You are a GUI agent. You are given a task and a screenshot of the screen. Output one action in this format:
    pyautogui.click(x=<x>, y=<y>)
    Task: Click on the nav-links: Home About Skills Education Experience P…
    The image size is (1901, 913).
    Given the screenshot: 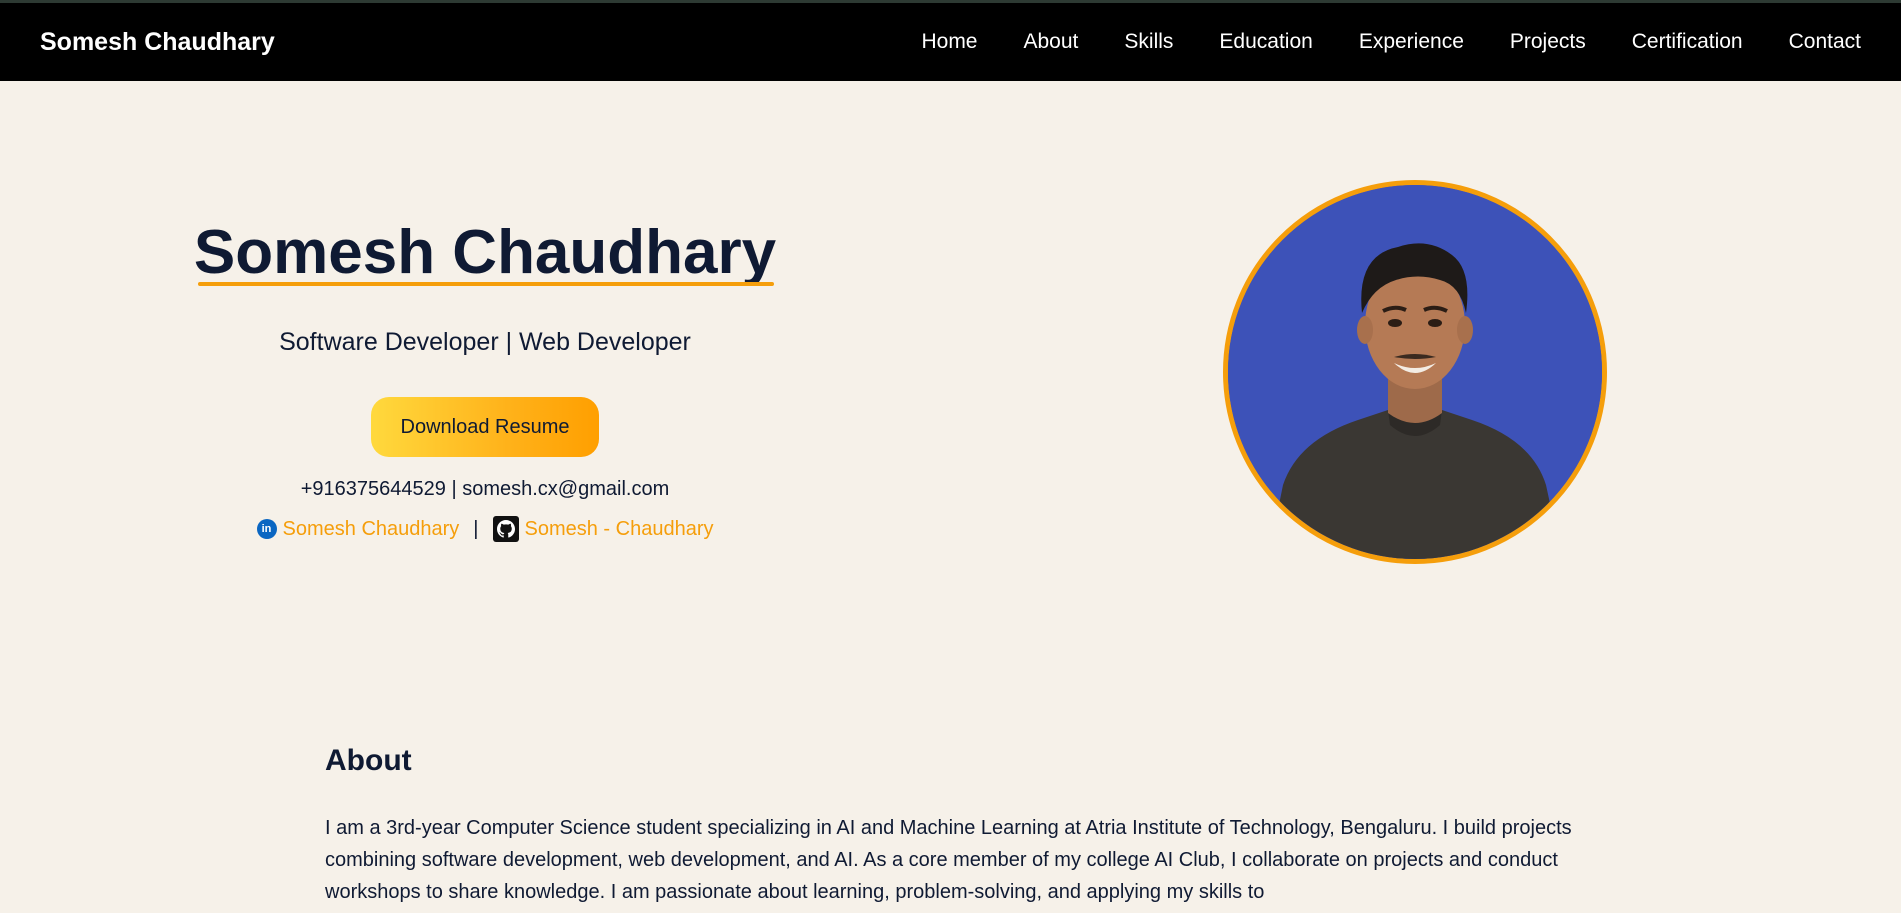 What is the action you would take?
    pyautogui.click(x=1391, y=42)
    